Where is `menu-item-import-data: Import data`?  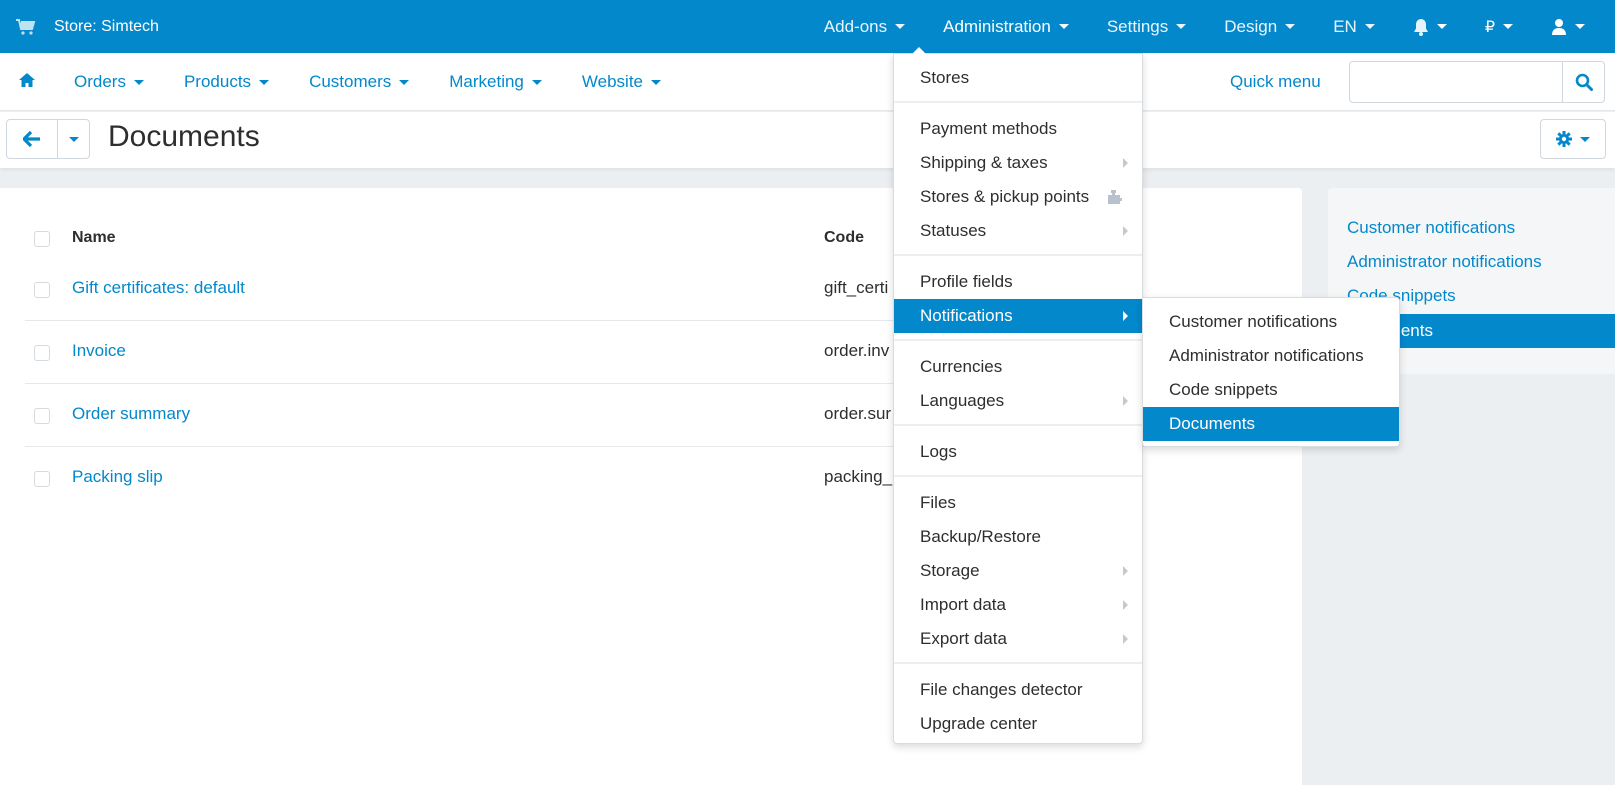 menu-item-import-data: Import data is located at coordinates (1018, 605).